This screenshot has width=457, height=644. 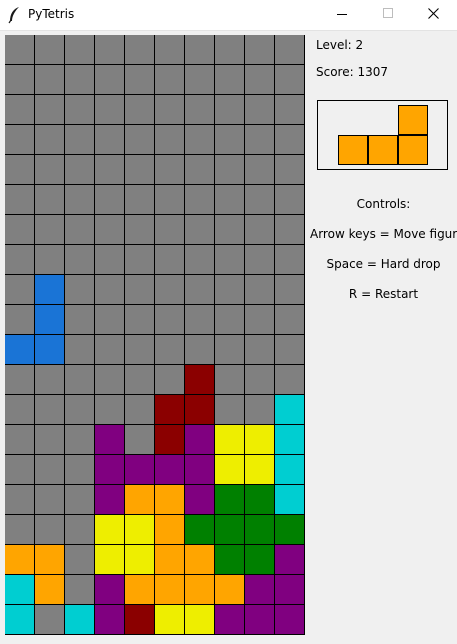 I want to click on close-button, so click(x=434, y=15).